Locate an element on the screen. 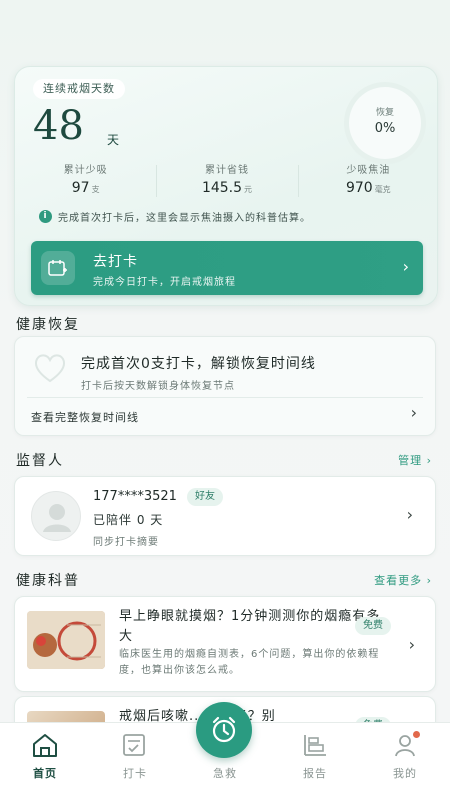 The width and height of the screenshot is (450, 800). article-title: 早上睁眼就摸烟？1分钟测测你的烟瘾有多大 is located at coordinates (250, 626).